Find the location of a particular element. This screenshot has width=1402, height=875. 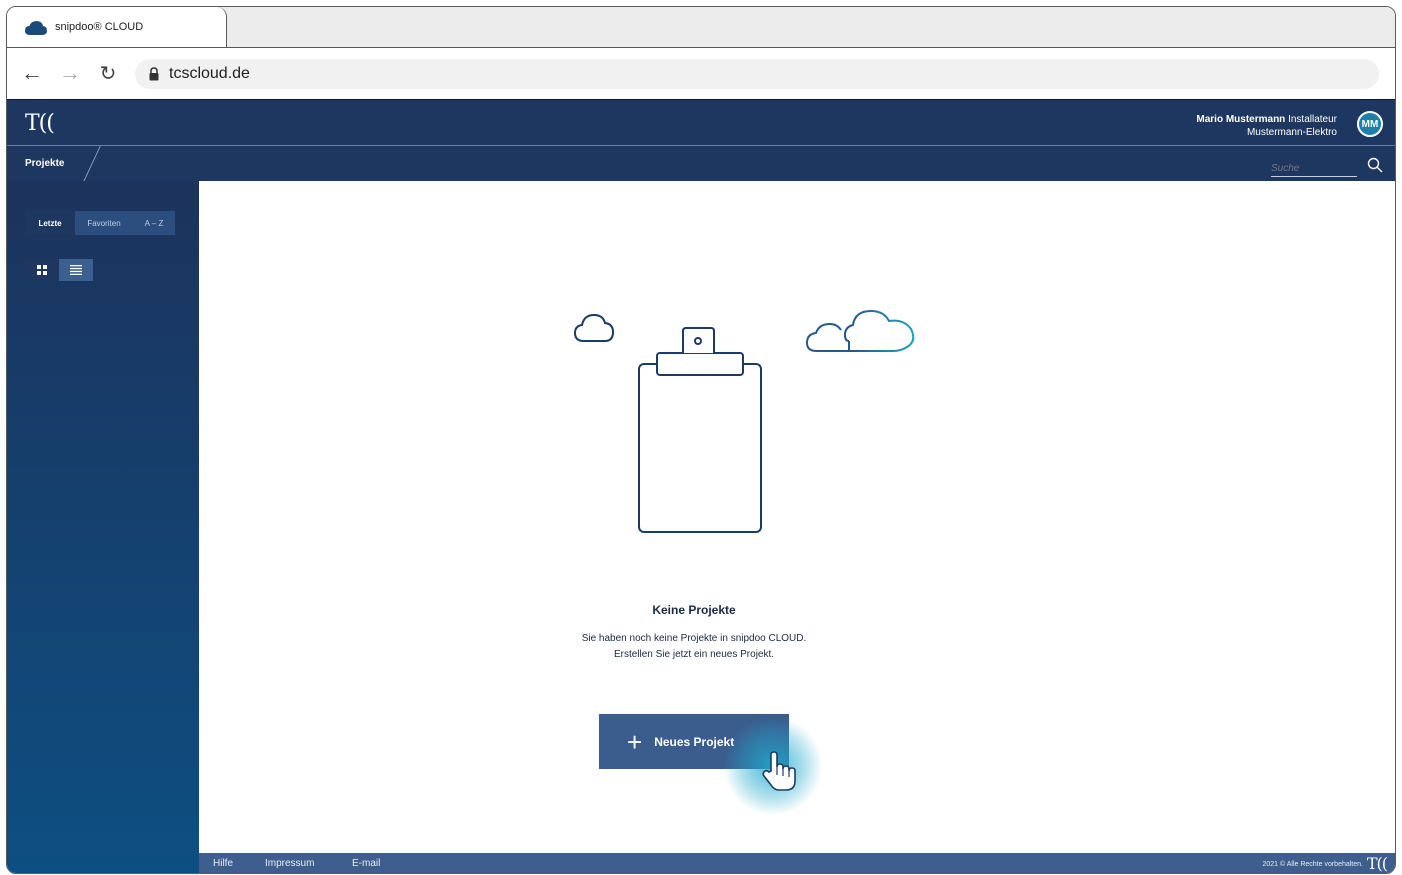

lock-icon is located at coordinates (154, 74).